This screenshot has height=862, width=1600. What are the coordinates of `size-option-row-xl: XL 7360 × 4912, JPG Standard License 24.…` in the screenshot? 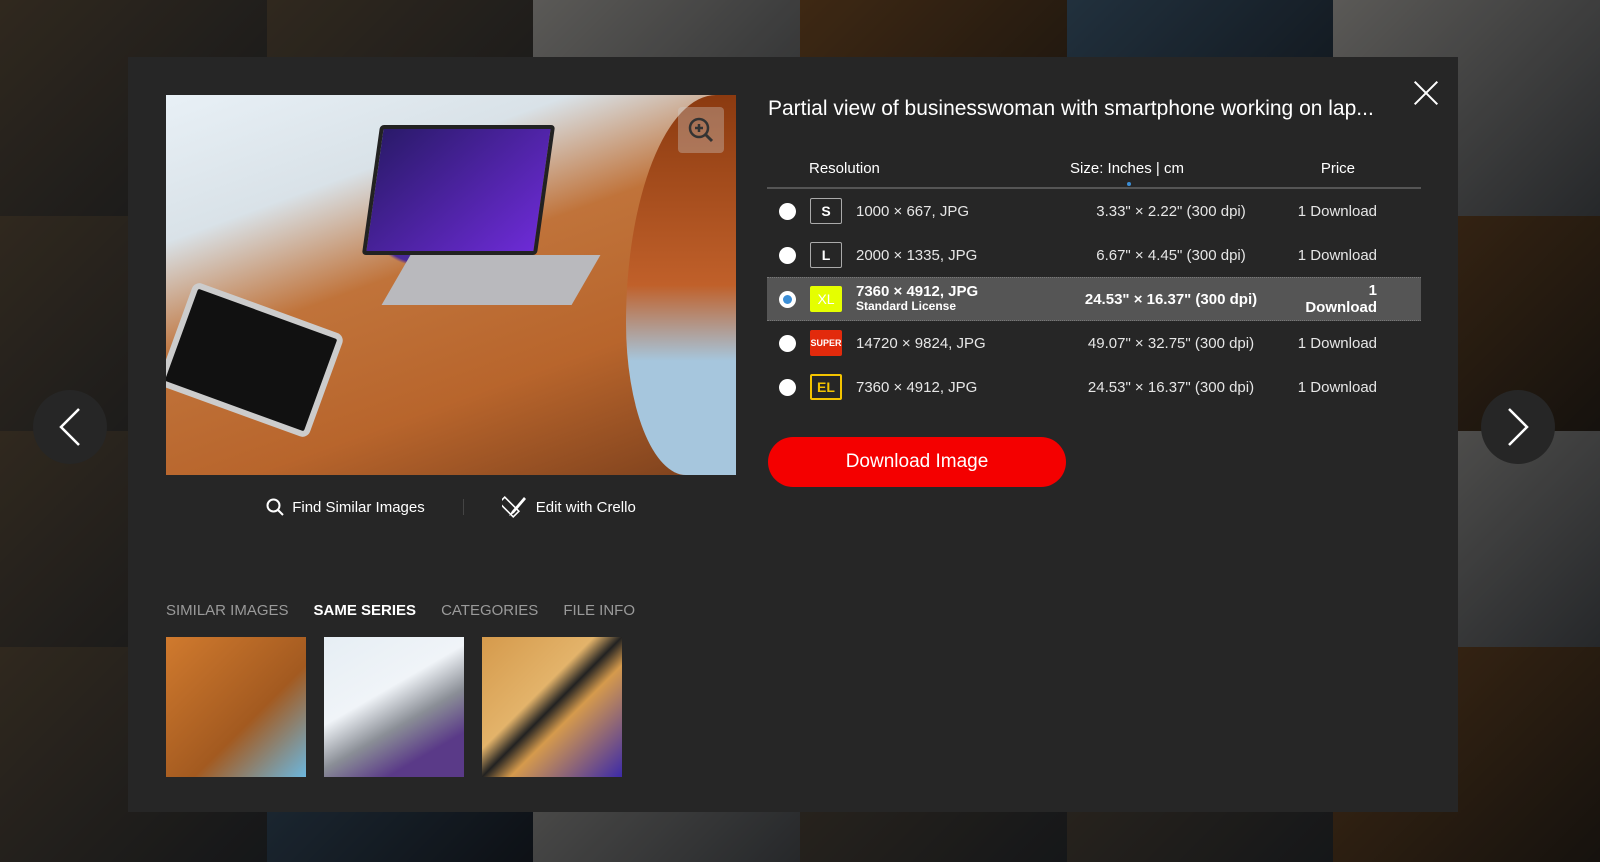 It's located at (1094, 299).